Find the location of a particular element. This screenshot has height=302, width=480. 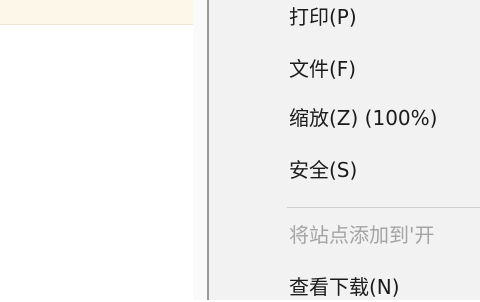

highlighted-row is located at coordinates (96, 12).